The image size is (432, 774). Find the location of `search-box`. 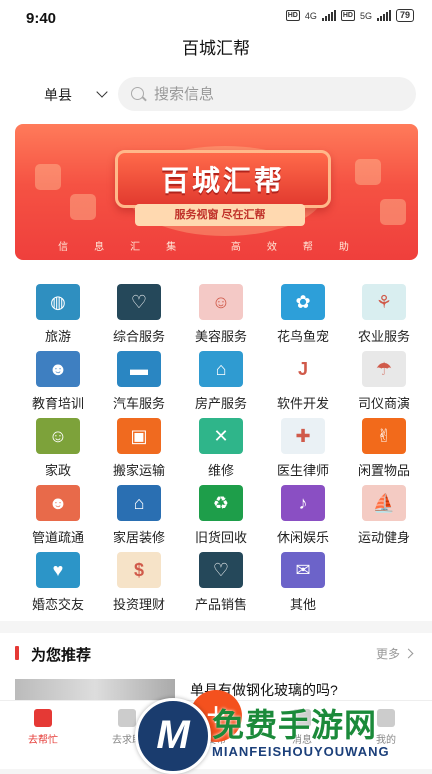

search-box is located at coordinates (267, 94).